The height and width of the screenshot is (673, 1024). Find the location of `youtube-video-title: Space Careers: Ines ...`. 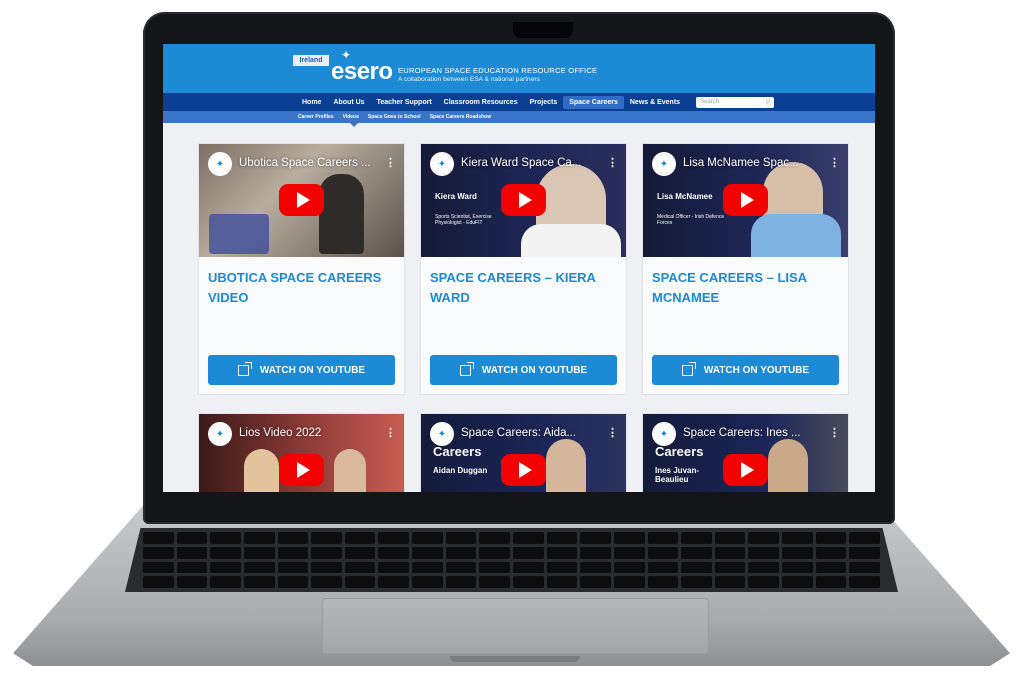

youtube-video-title: Space Careers: Ines ... is located at coordinates (742, 433).